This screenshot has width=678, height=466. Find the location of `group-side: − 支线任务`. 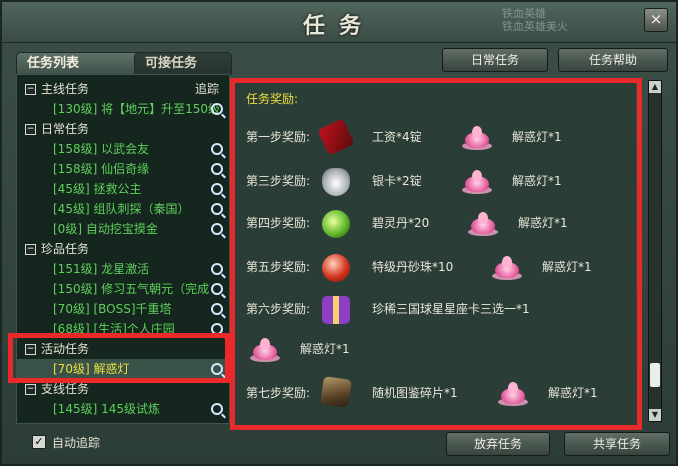

group-side: − 支线任务 is located at coordinates (123, 389).